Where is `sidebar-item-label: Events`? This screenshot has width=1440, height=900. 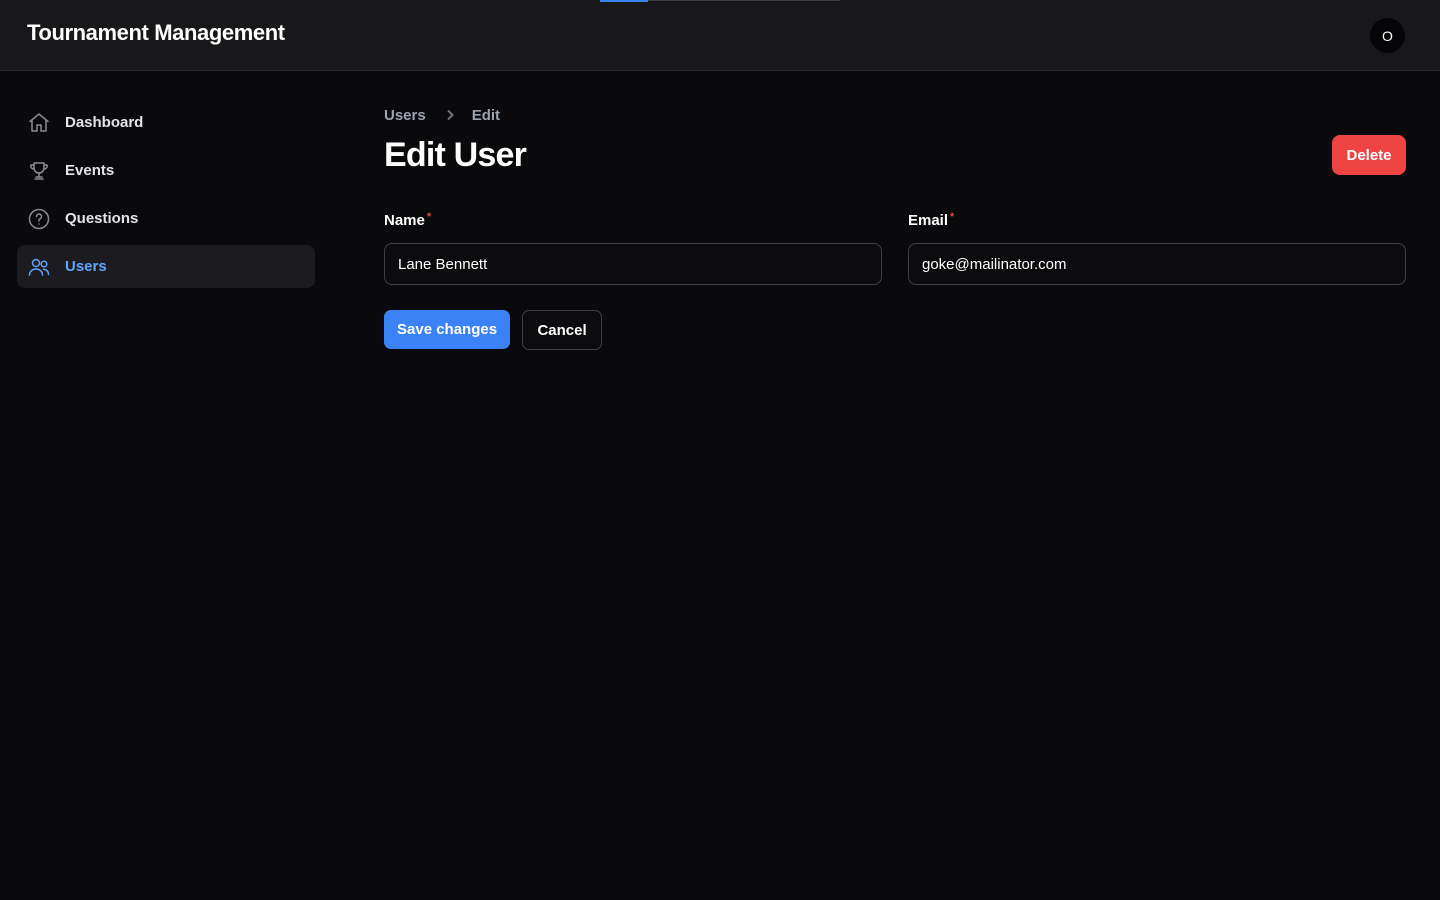
sidebar-item-label: Events is located at coordinates (90, 170).